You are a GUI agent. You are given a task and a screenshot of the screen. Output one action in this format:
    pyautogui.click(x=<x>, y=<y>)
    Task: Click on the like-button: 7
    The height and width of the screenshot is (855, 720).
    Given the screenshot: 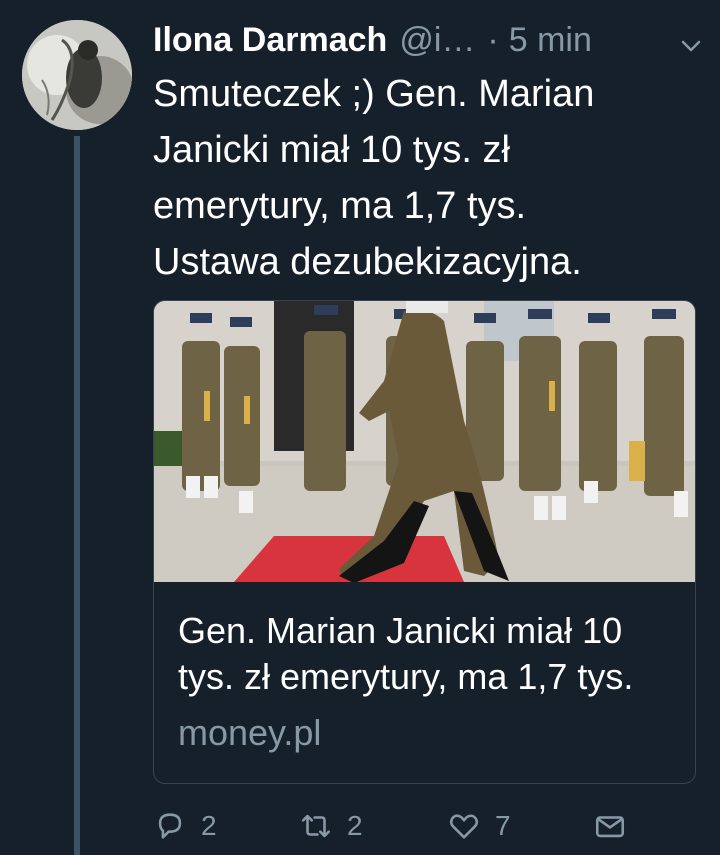 What is the action you would take?
    pyautogui.click(x=479, y=826)
    